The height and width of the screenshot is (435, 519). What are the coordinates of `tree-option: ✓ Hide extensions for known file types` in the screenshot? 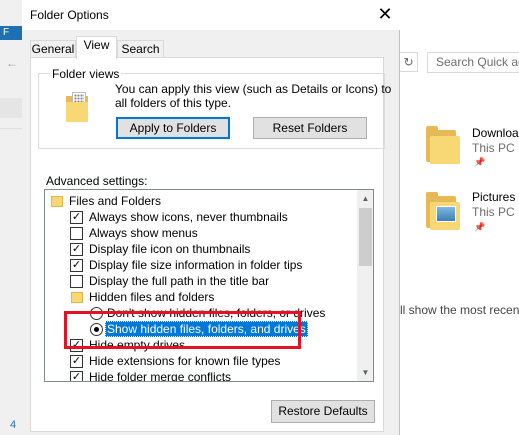 It's located at (201, 361).